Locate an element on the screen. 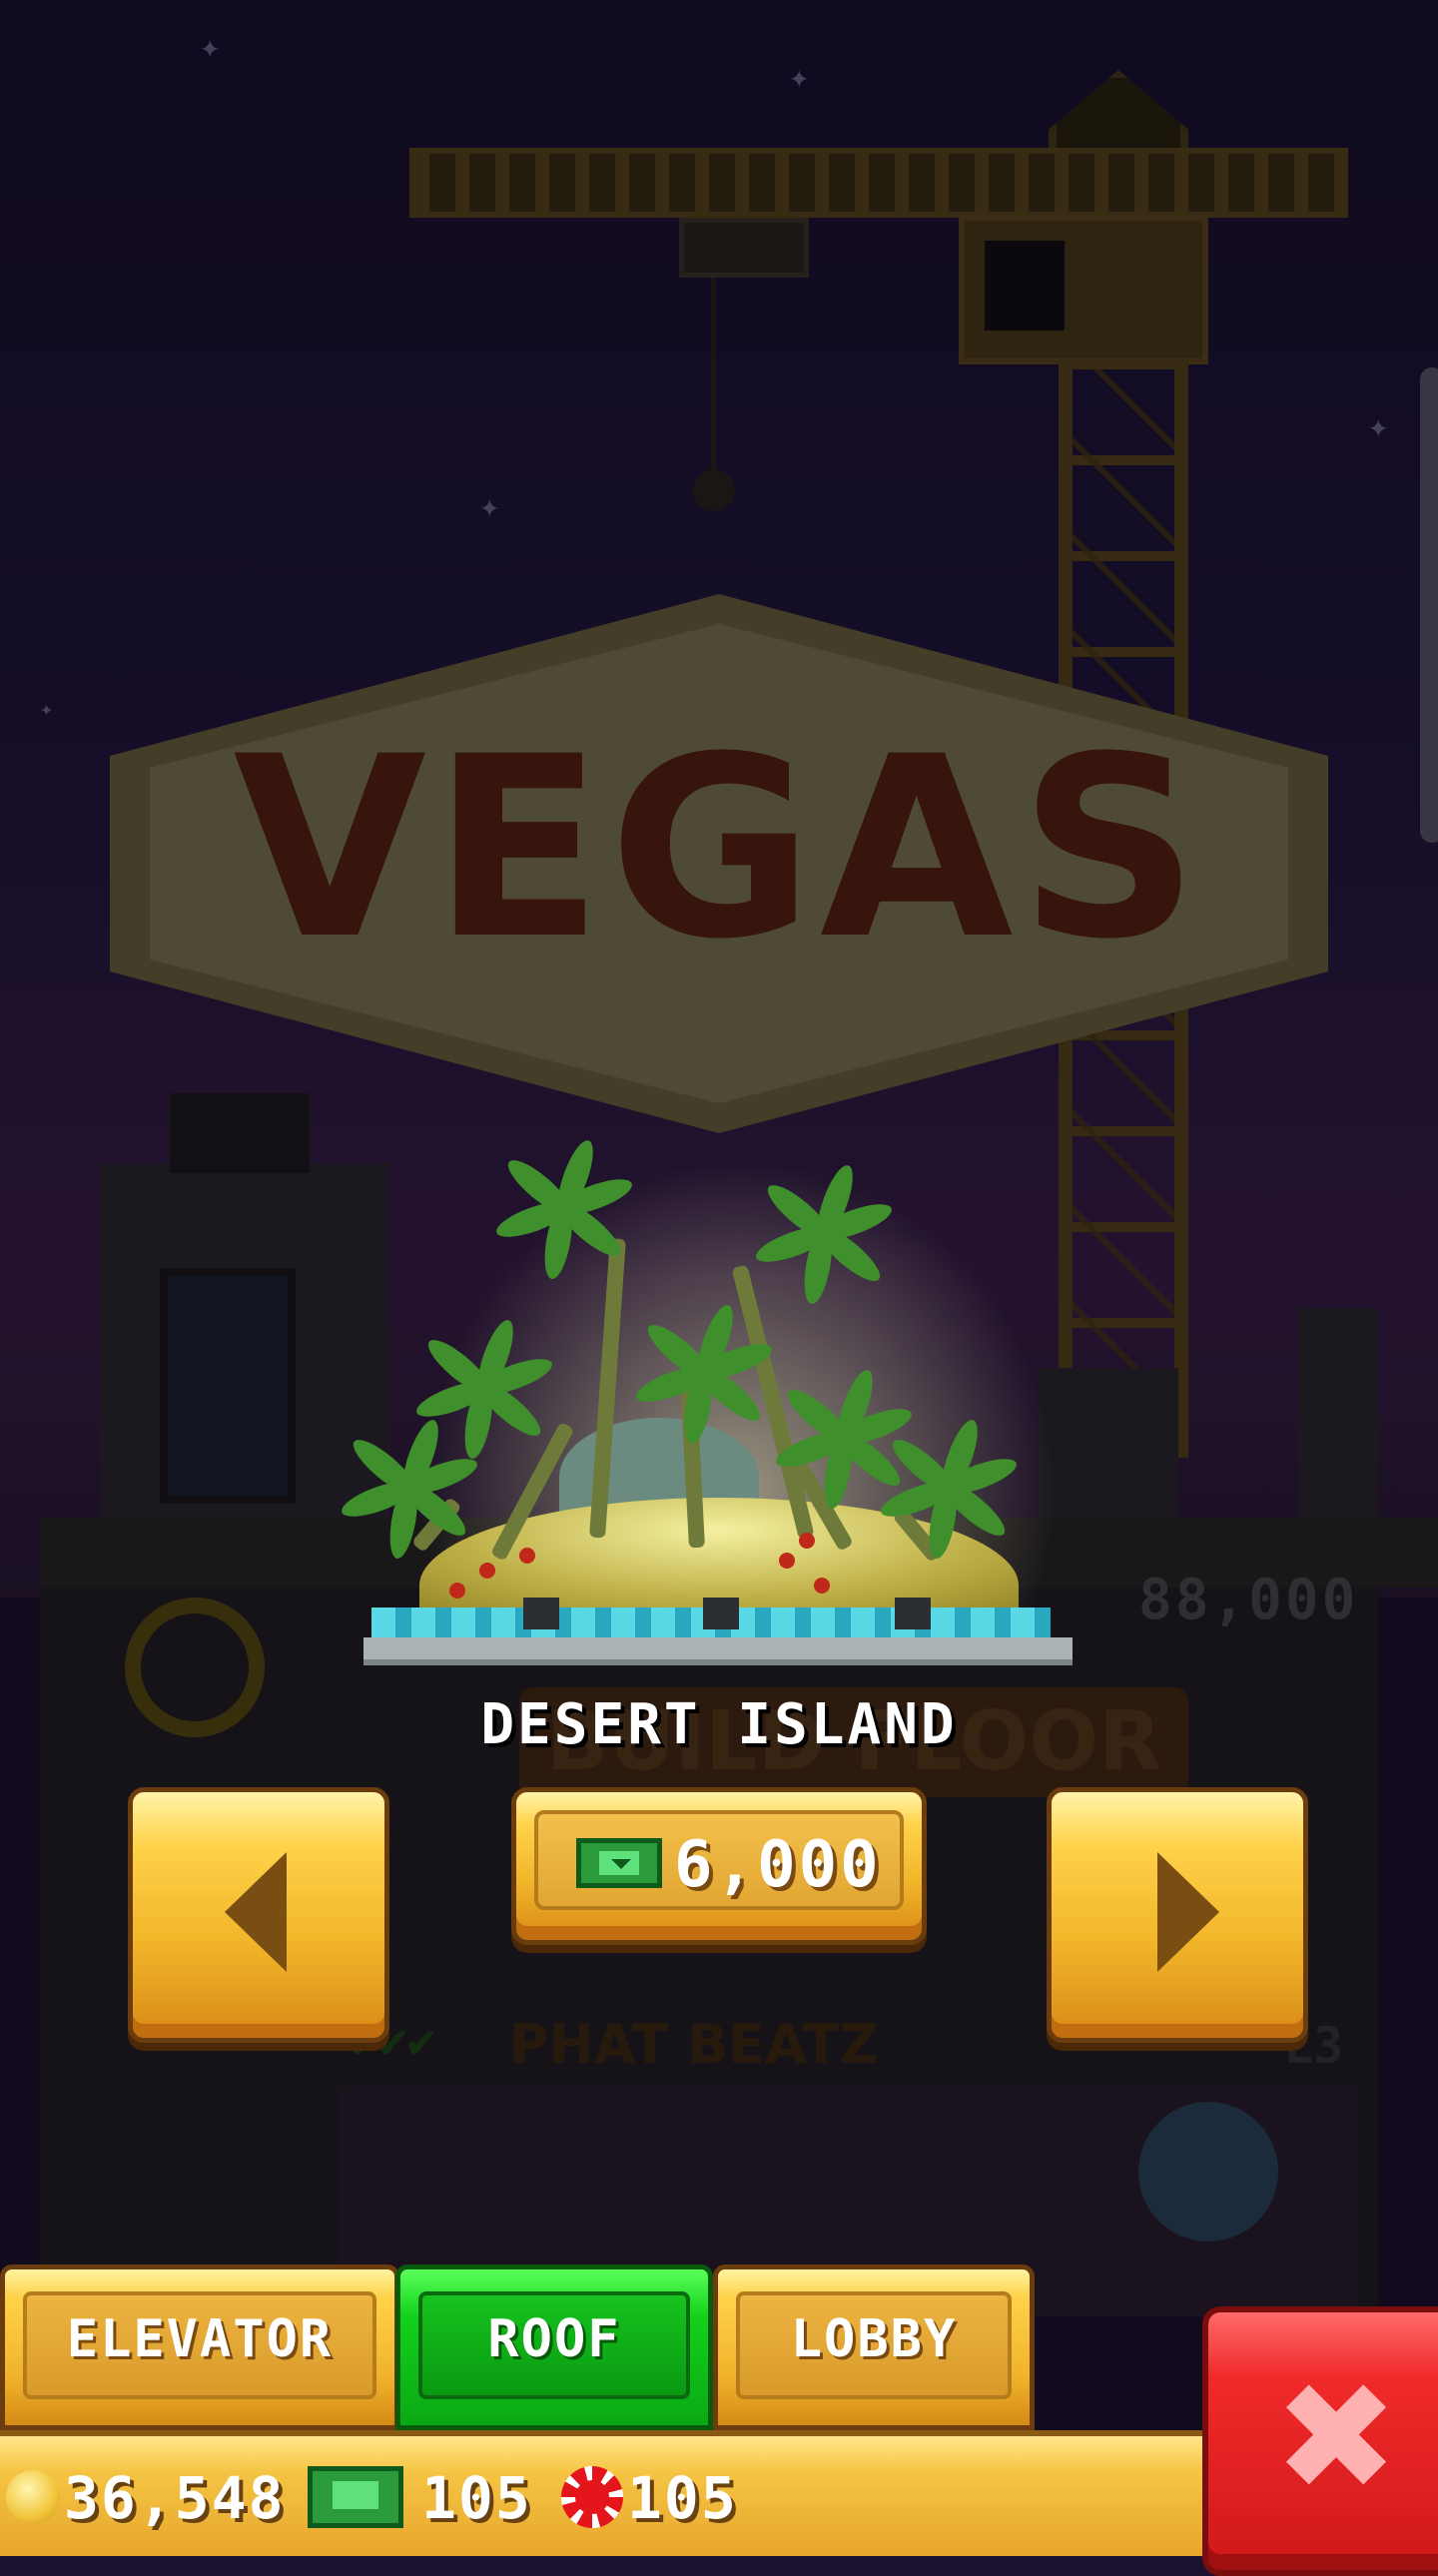 The width and height of the screenshot is (1438, 2576). arrow-left-icon is located at coordinates (256, 1912).